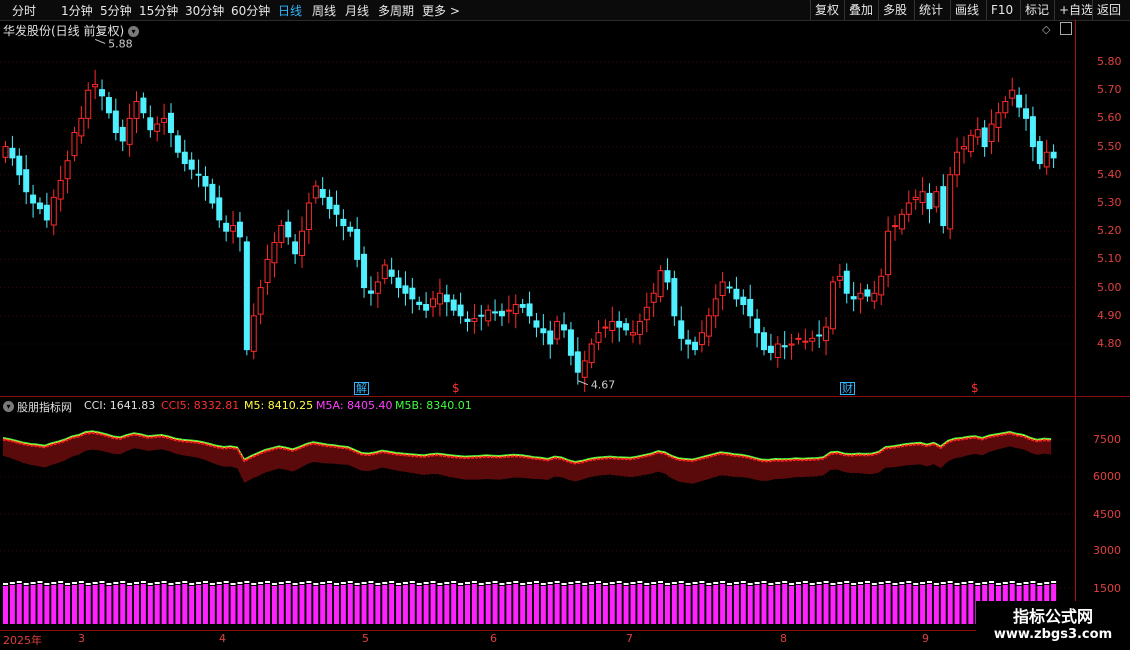 The image size is (1130, 650). I want to click on period-tab-intraday: 分时, so click(24, 10).